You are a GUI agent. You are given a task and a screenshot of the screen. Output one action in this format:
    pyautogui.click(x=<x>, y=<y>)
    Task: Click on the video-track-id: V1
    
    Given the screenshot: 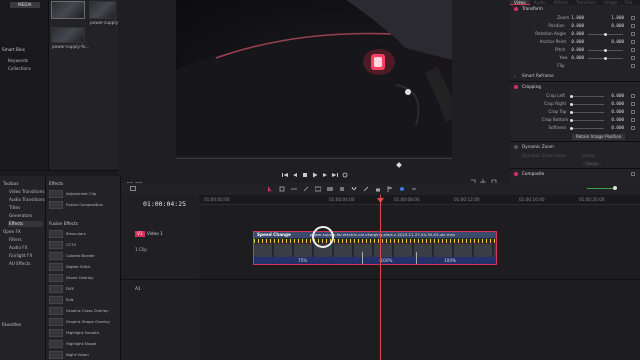 What is the action you would take?
    pyautogui.click(x=140, y=234)
    